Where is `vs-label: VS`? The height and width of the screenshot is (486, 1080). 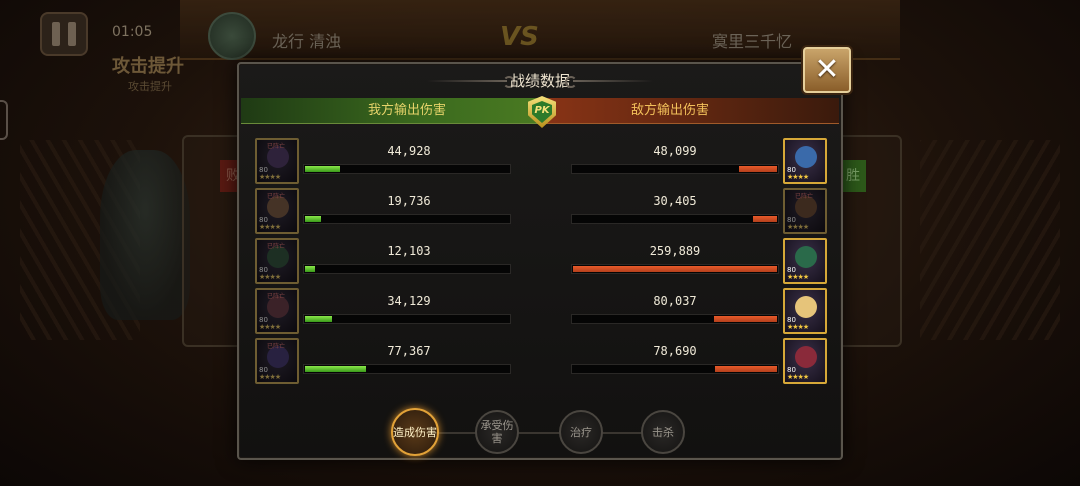
vs-label: VS is located at coordinates (519, 37).